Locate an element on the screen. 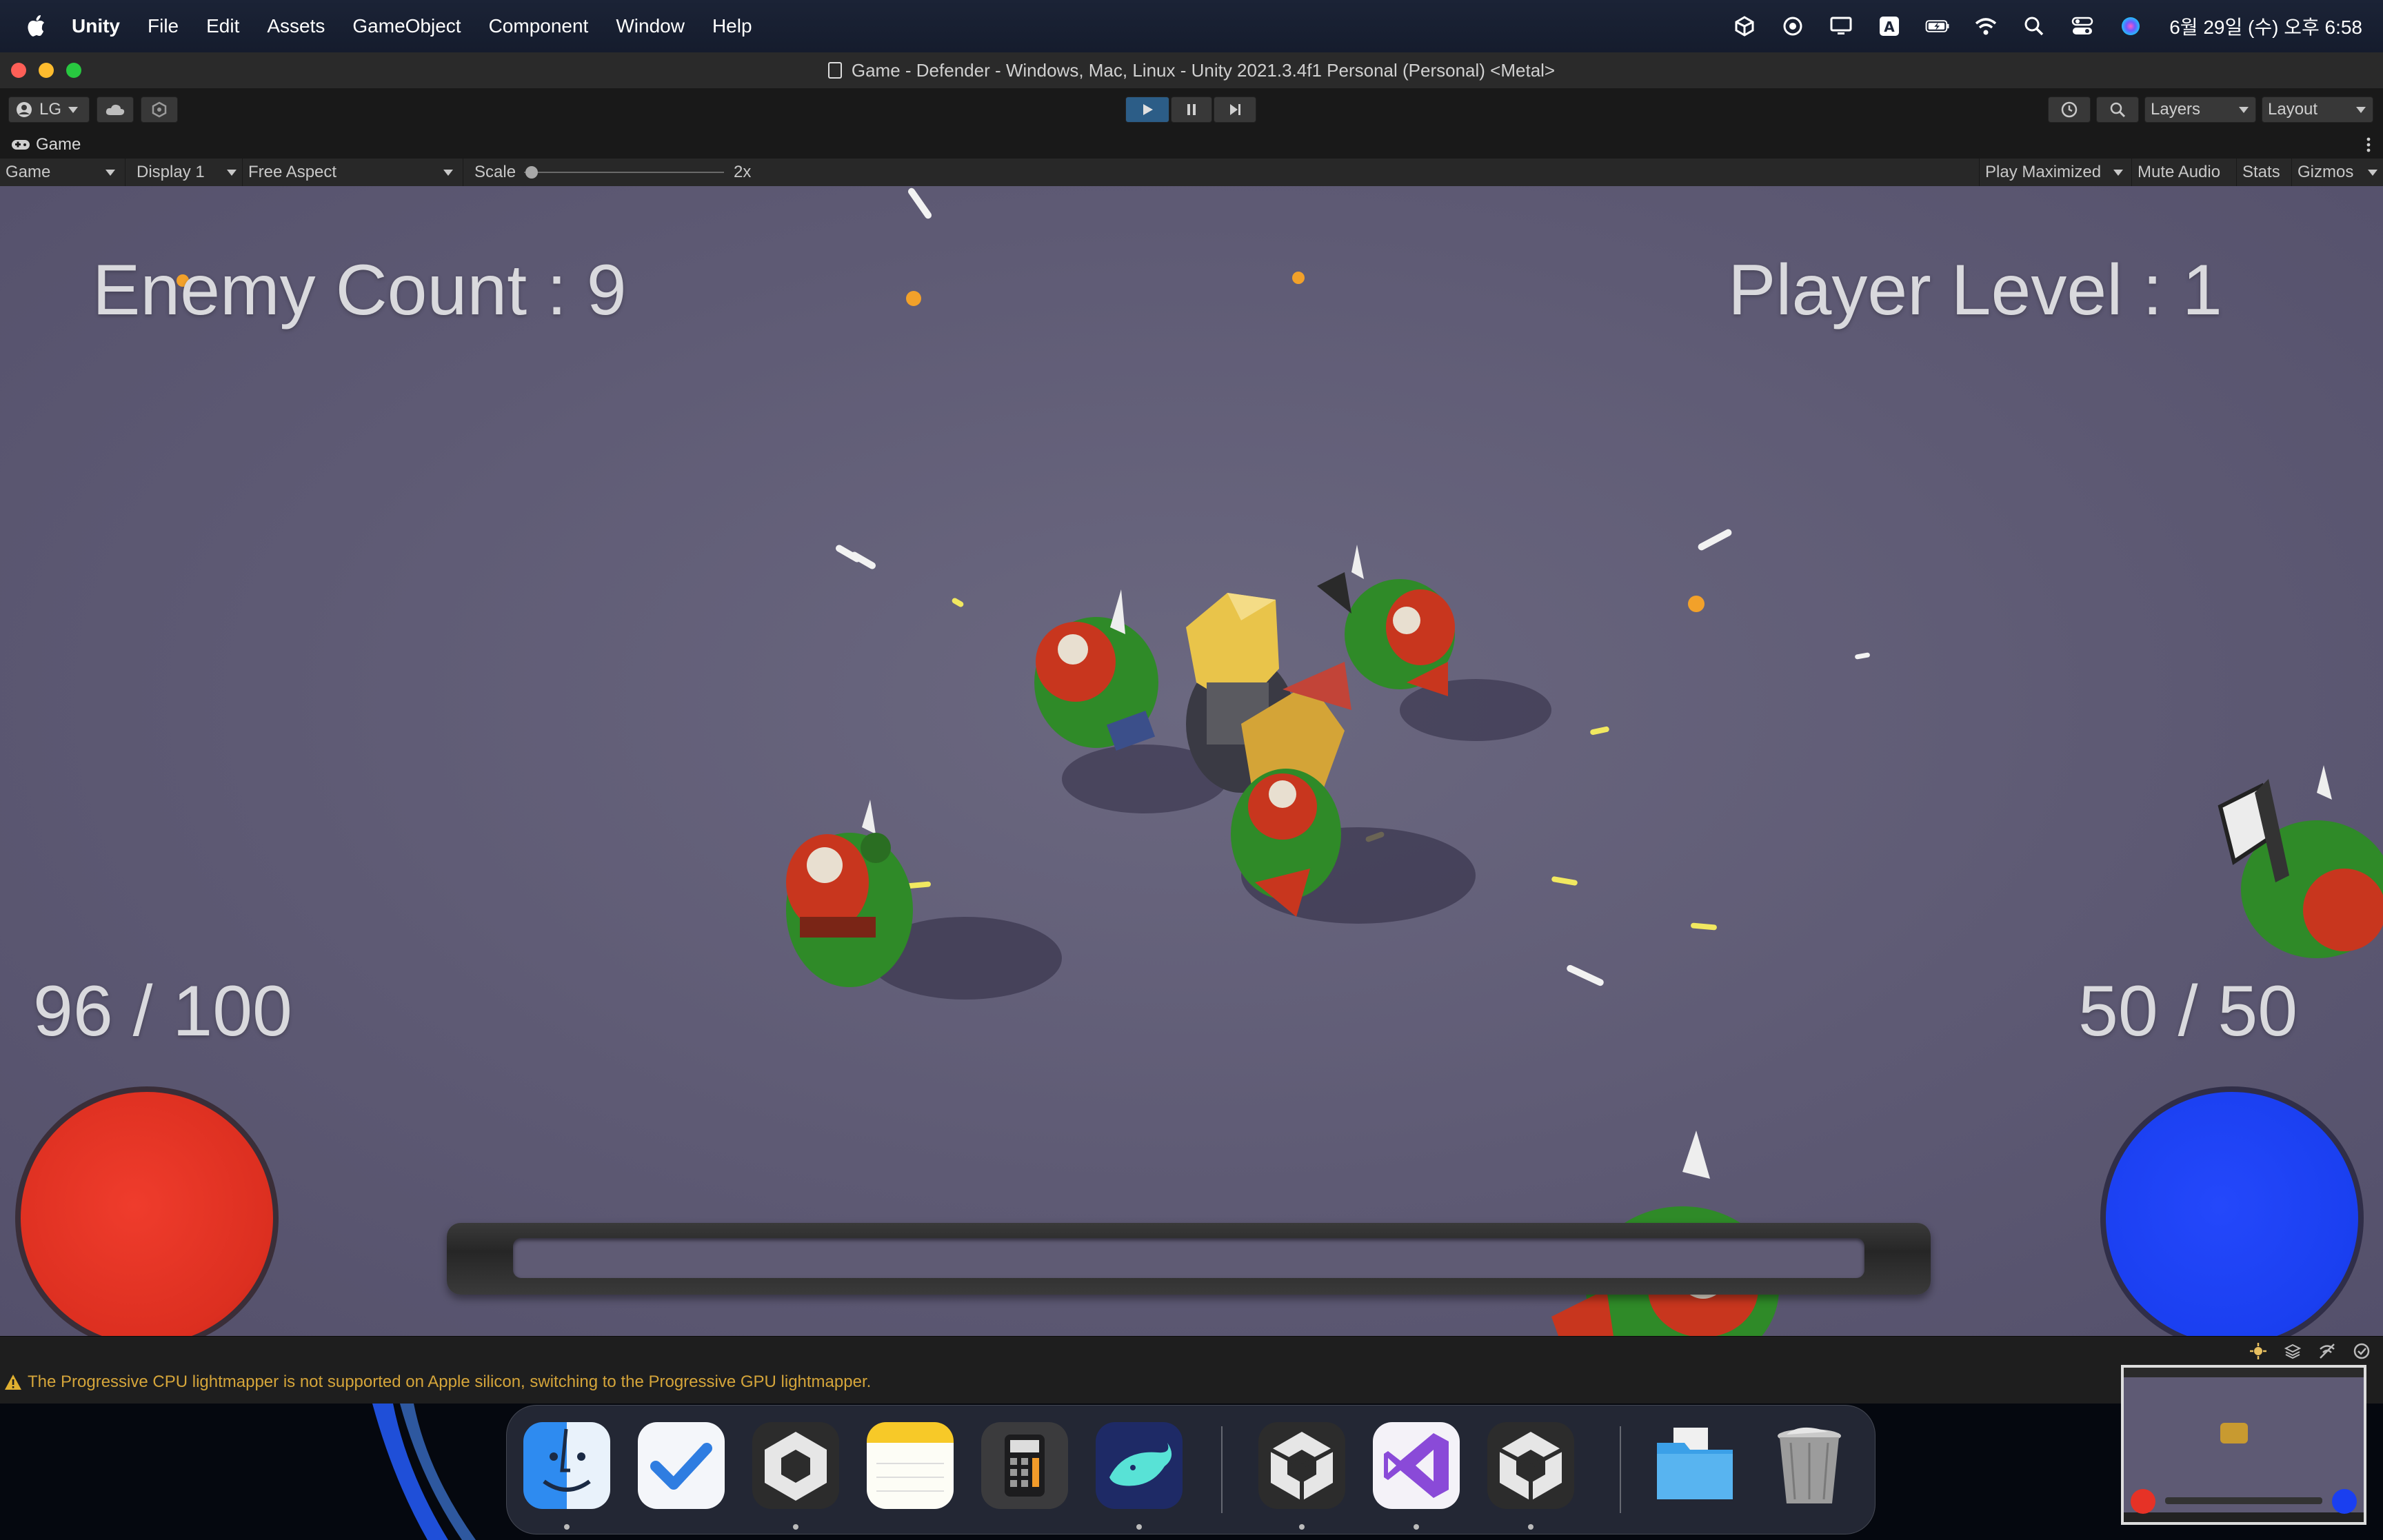 The height and width of the screenshot is (1540, 2383). play-maximized-label: Play Maximized is located at coordinates (2043, 172).